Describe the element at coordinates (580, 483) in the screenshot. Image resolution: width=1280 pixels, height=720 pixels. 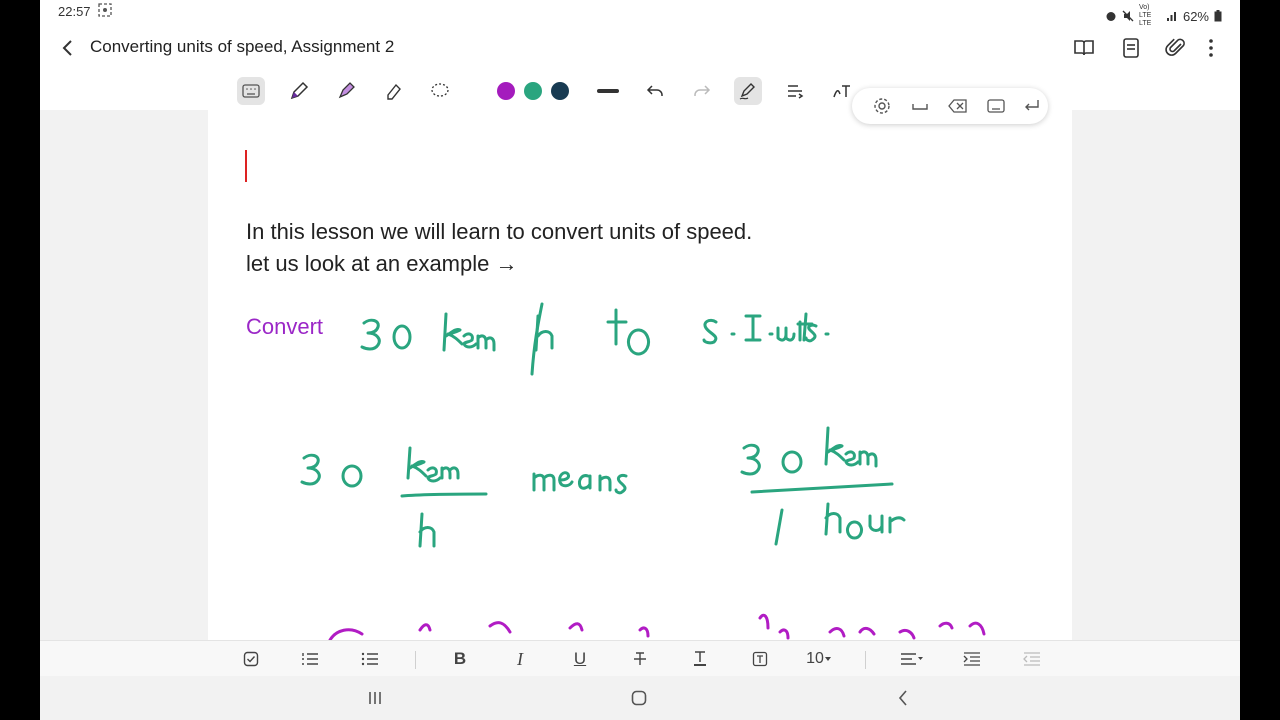
I see `ink-means` at that location.